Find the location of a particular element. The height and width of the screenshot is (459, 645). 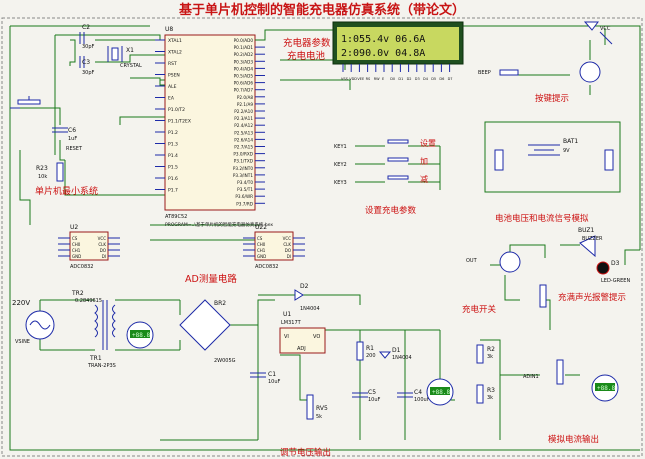

adc-ref: U22 is located at coordinates (261, 227).